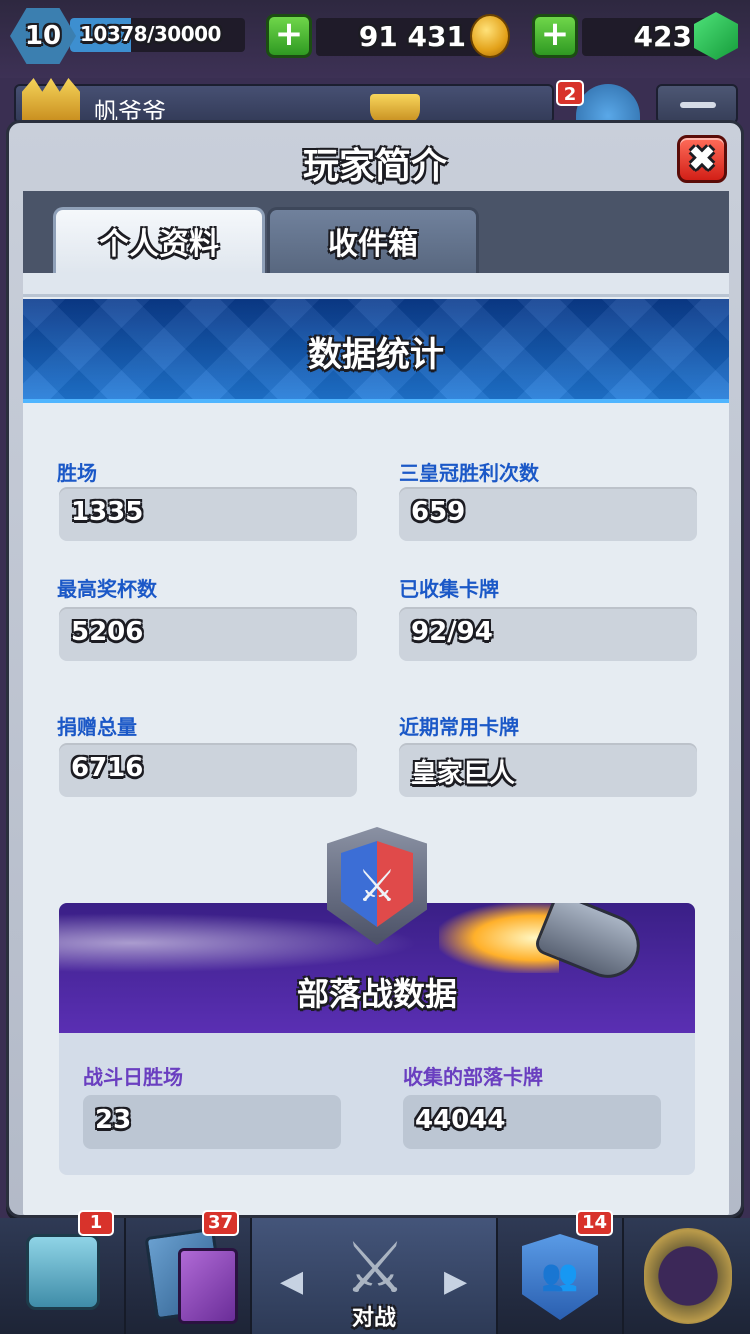 The height and width of the screenshot is (1334, 750). What do you see at coordinates (473, 1077) in the screenshot?
I see `clan-label-clan-cards-collected: 收集的部落卡牌` at bounding box center [473, 1077].